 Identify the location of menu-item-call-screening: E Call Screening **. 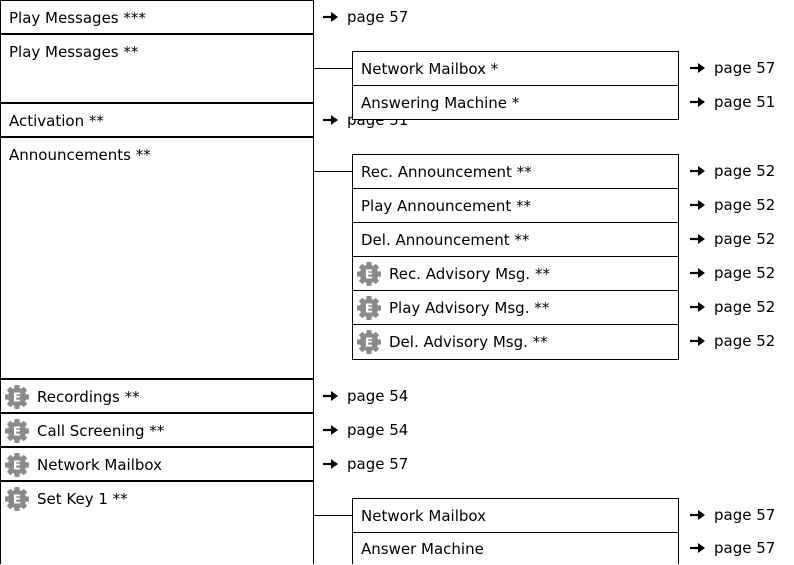
(157, 431).